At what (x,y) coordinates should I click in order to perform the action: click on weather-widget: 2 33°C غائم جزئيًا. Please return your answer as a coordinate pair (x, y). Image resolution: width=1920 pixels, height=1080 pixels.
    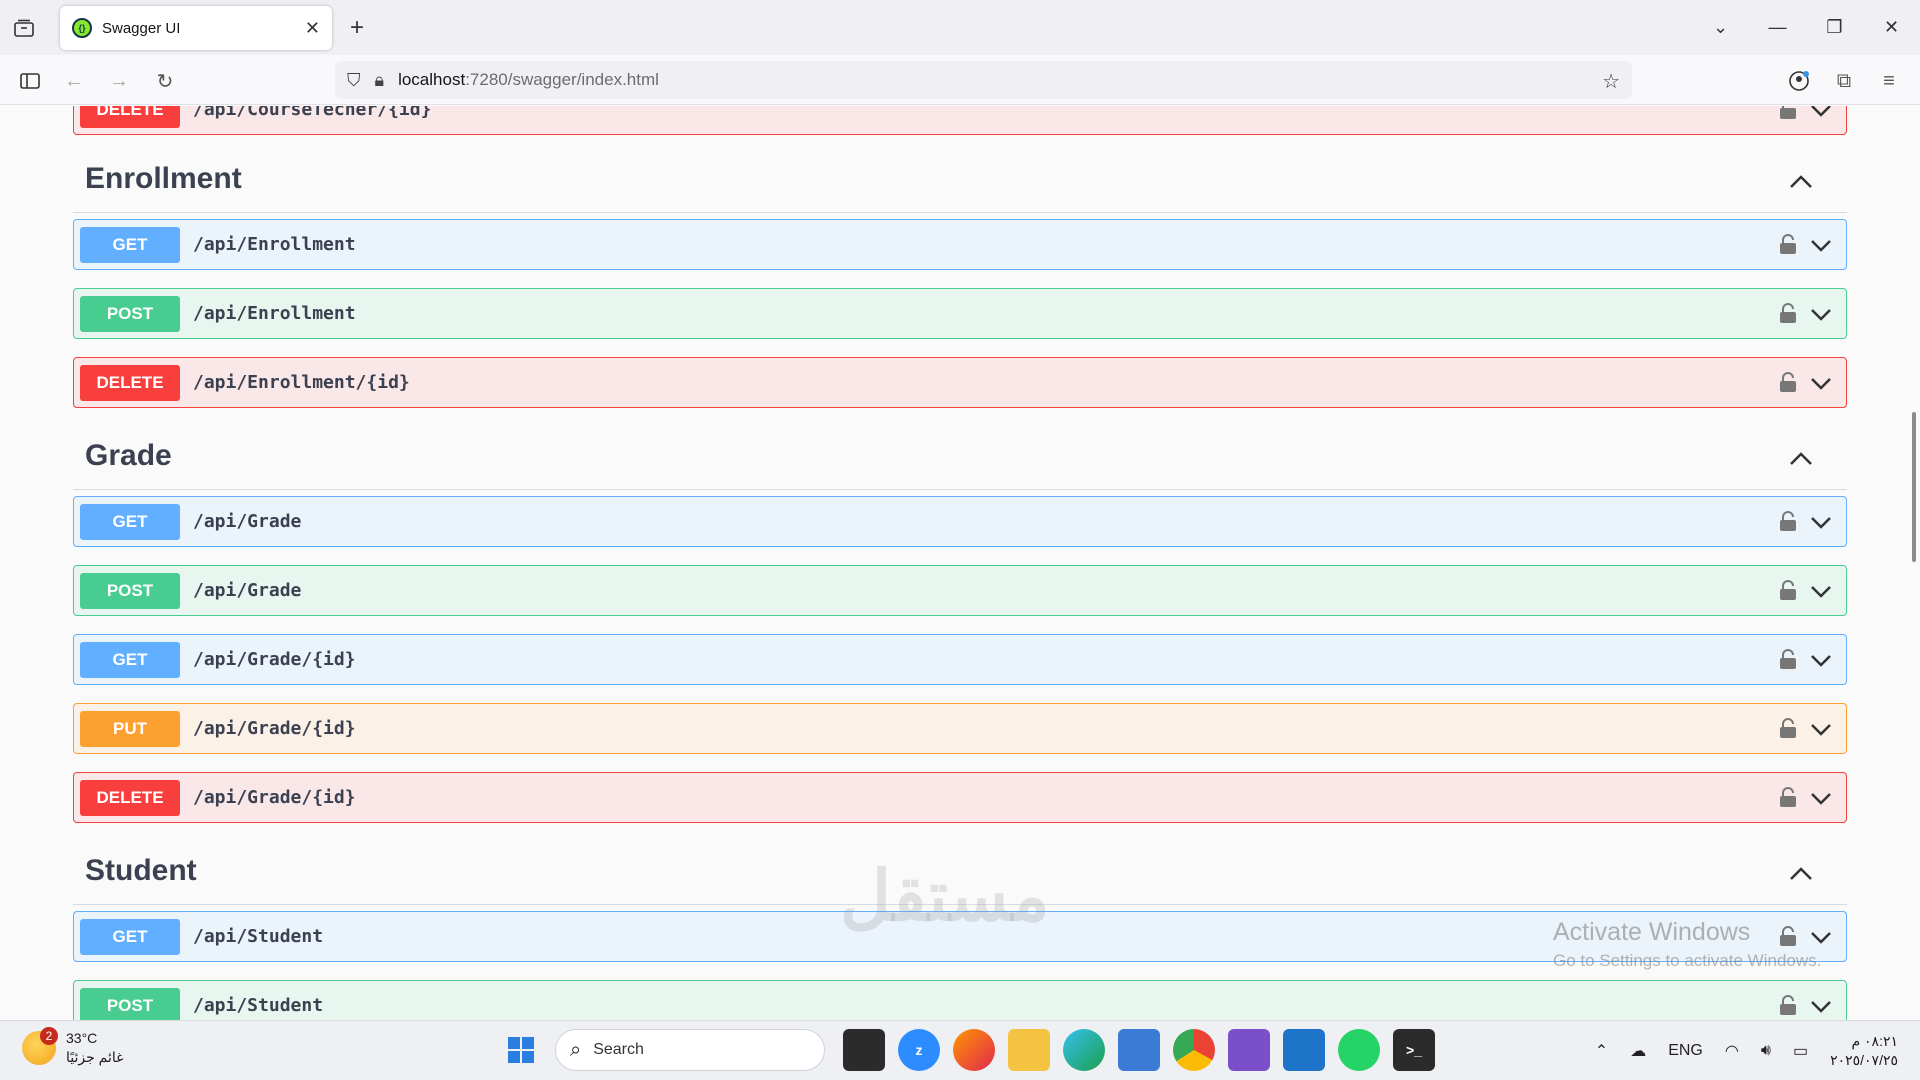
    Looking at the image, I should click on (73, 1047).